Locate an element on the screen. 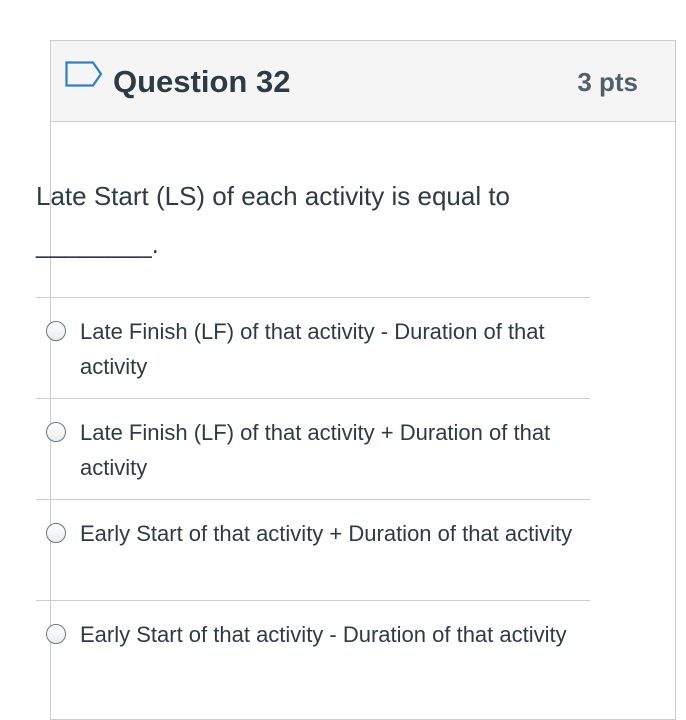 The height and width of the screenshot is (720, 686). question-title: Question 32 is located at coordinates (202, 81).